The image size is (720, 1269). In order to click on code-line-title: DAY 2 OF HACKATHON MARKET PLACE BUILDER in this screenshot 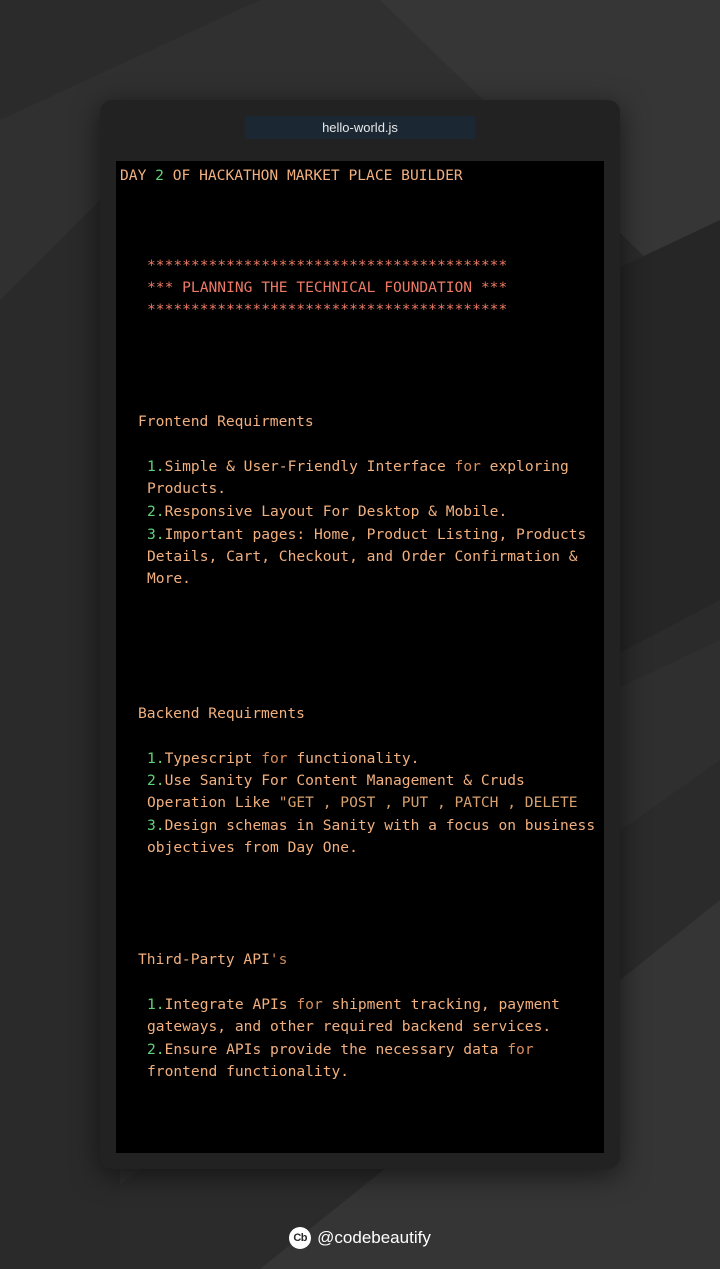, I will do `click(291, 176)`.